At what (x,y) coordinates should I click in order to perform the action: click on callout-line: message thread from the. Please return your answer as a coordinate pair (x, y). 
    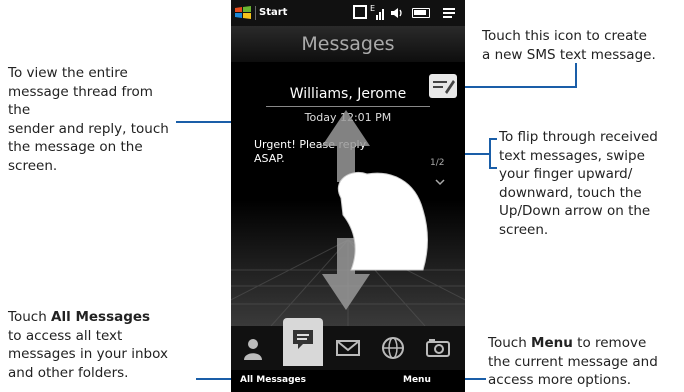
    Looking at the image, I should click on (80, 101).